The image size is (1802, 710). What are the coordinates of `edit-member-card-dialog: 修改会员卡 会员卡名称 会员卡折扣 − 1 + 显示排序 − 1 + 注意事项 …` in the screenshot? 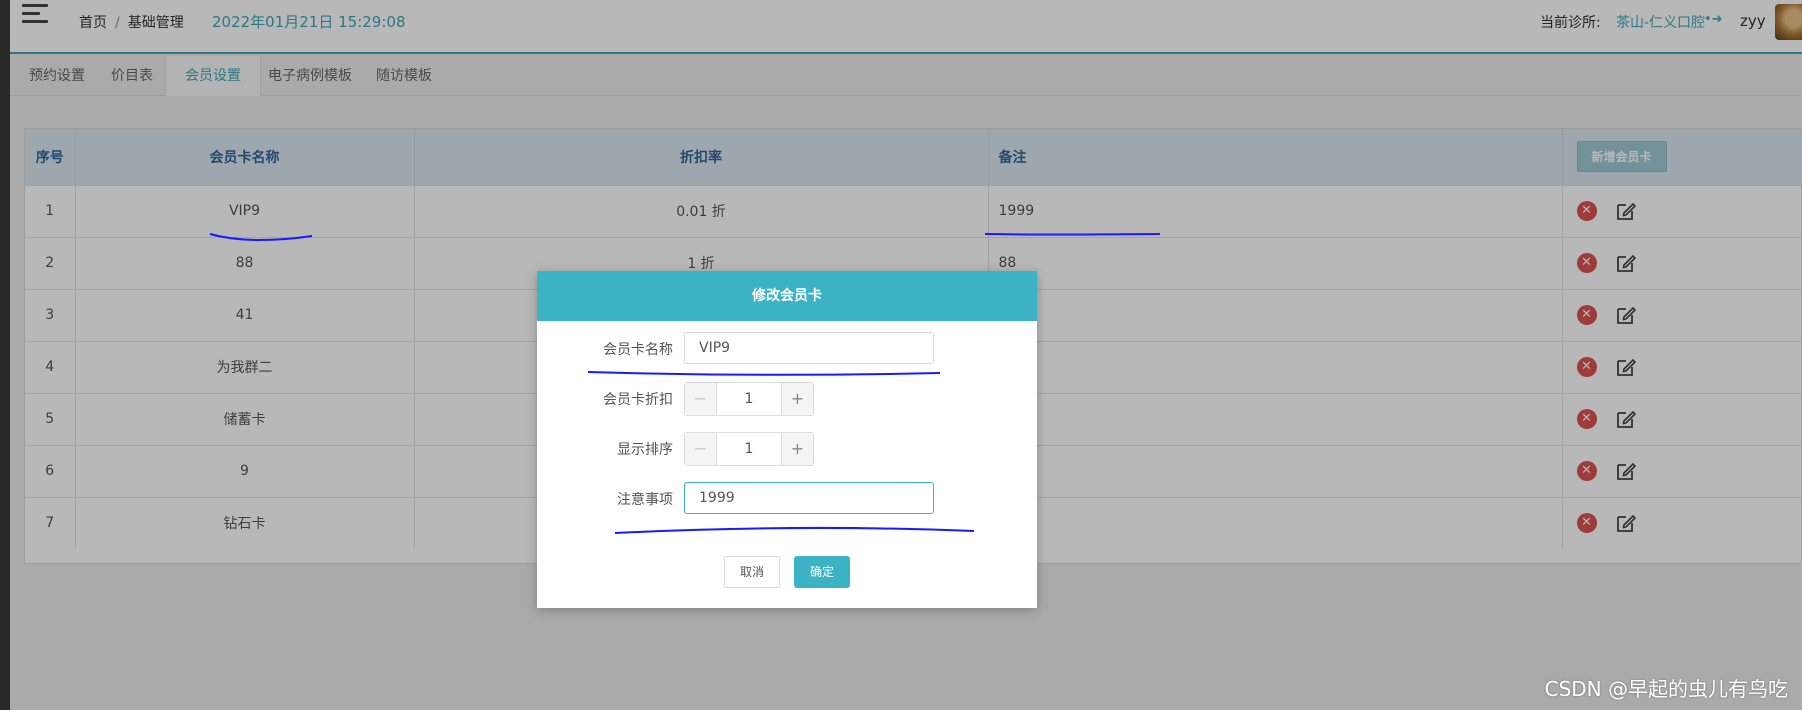 It's located at (787, 439).